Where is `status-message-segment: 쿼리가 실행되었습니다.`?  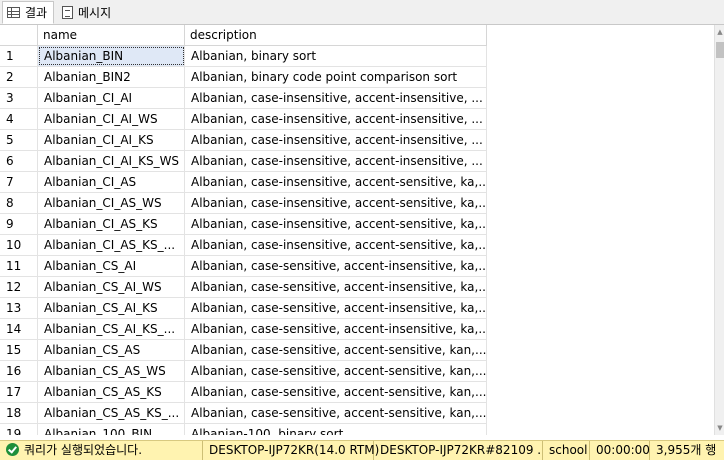
status-message-segment: 쿼리가 실행되었습니다. is located at coordinates (101, 450).